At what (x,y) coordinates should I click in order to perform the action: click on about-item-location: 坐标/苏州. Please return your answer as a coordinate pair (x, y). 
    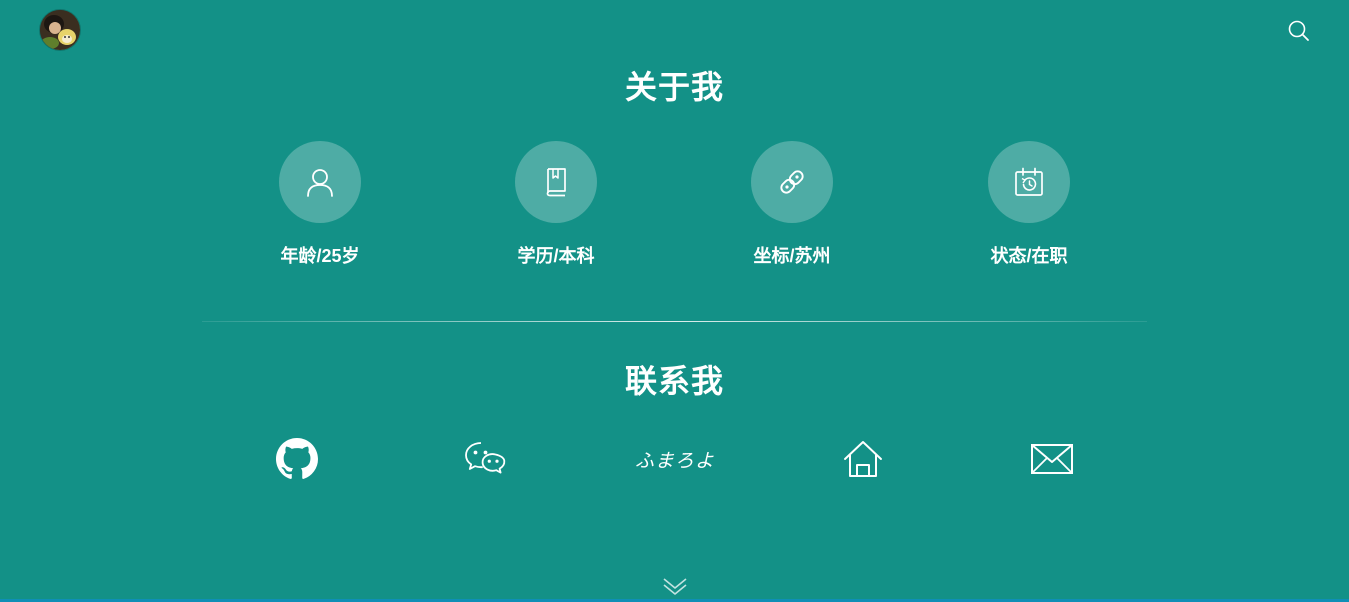
    Looking at the image, I should click on (792, 204).